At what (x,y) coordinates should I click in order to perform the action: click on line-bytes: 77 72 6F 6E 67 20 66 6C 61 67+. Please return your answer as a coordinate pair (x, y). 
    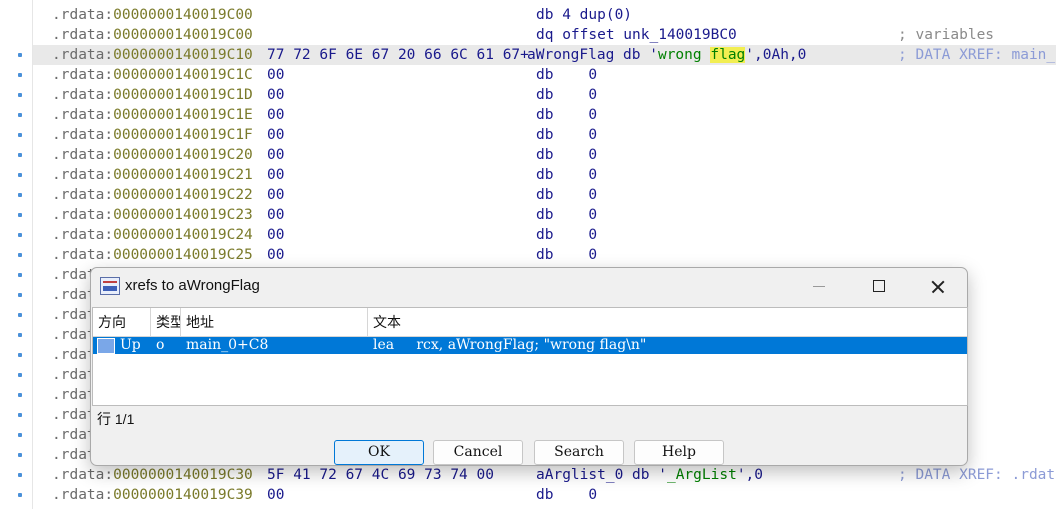
    Looking at the image, I should click on (398, 55).